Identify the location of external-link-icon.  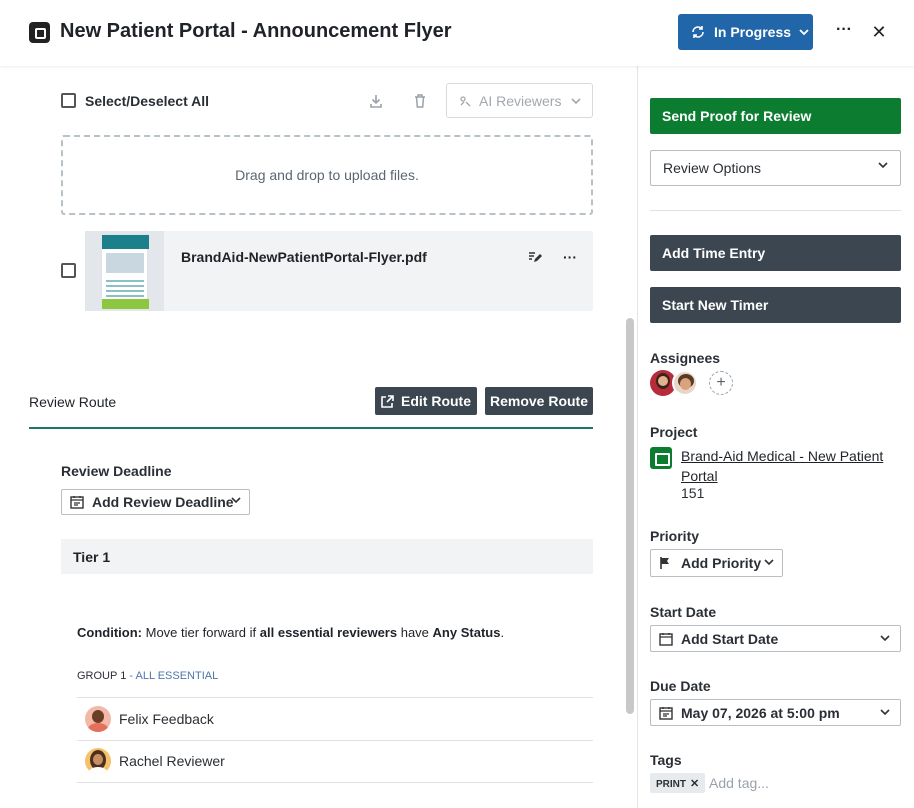
(387, 401).